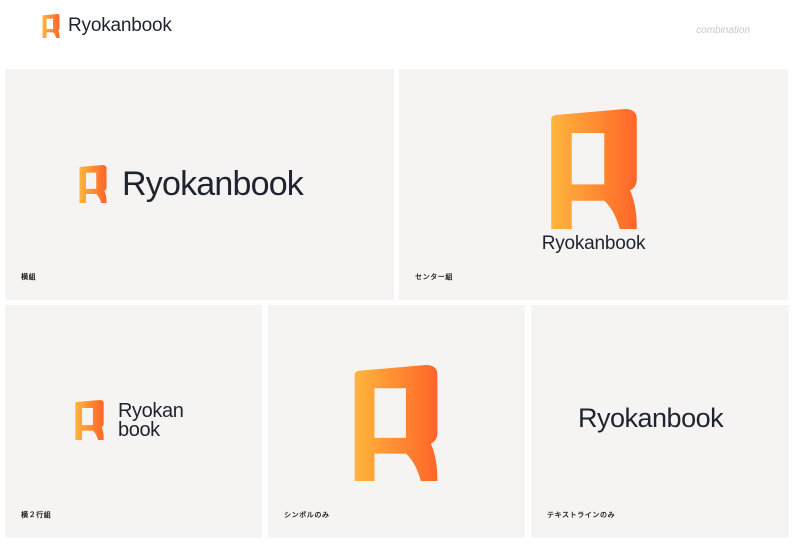 This screenshot has height=543, width=794. I want to click on panel-text-only: Ryokanbook テキストラインのみ, so click(660, 421).